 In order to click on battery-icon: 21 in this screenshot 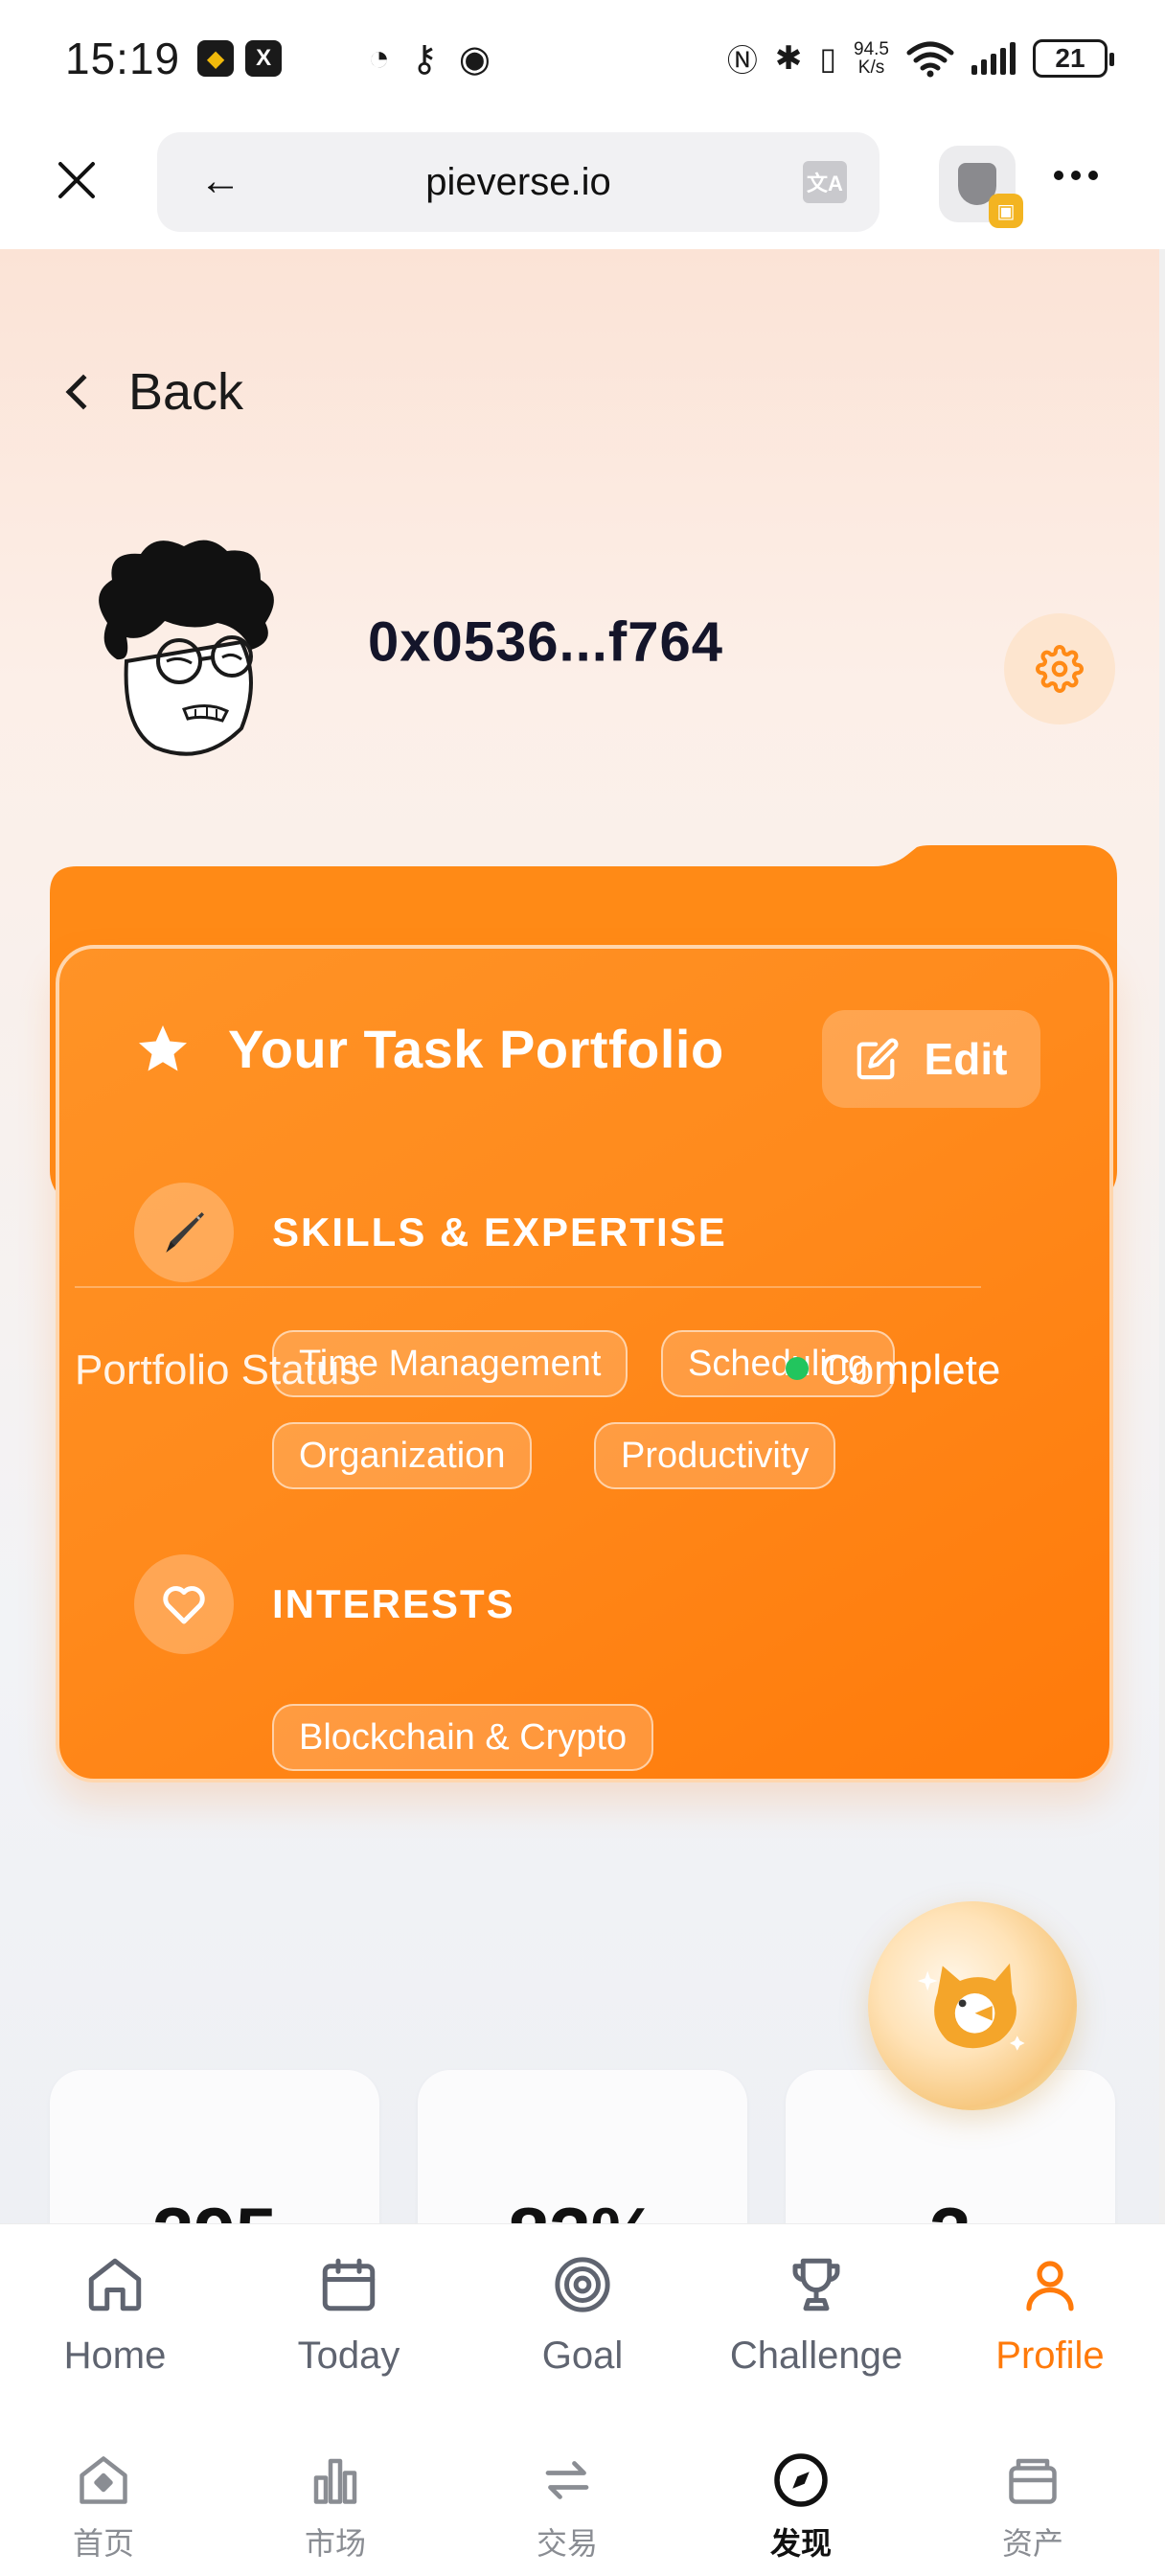, I will do `click(1073, 58)`.